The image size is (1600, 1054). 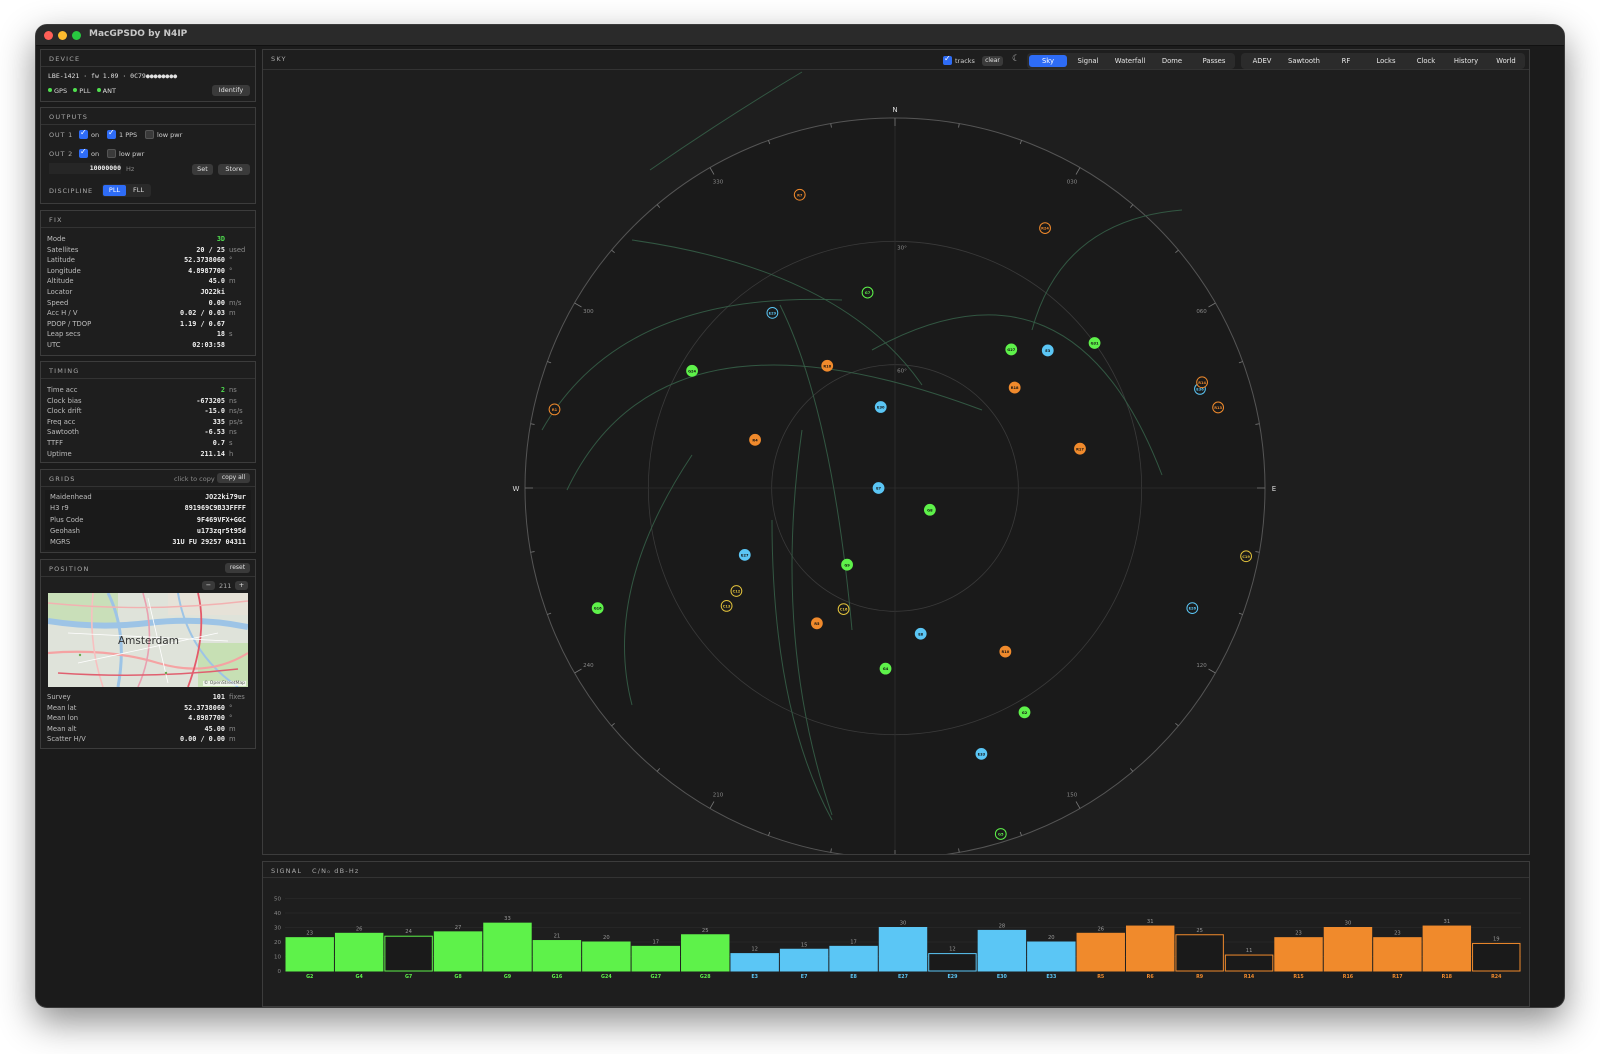 I want to click on satellite-C16: C16, so click(x=843, y=609).